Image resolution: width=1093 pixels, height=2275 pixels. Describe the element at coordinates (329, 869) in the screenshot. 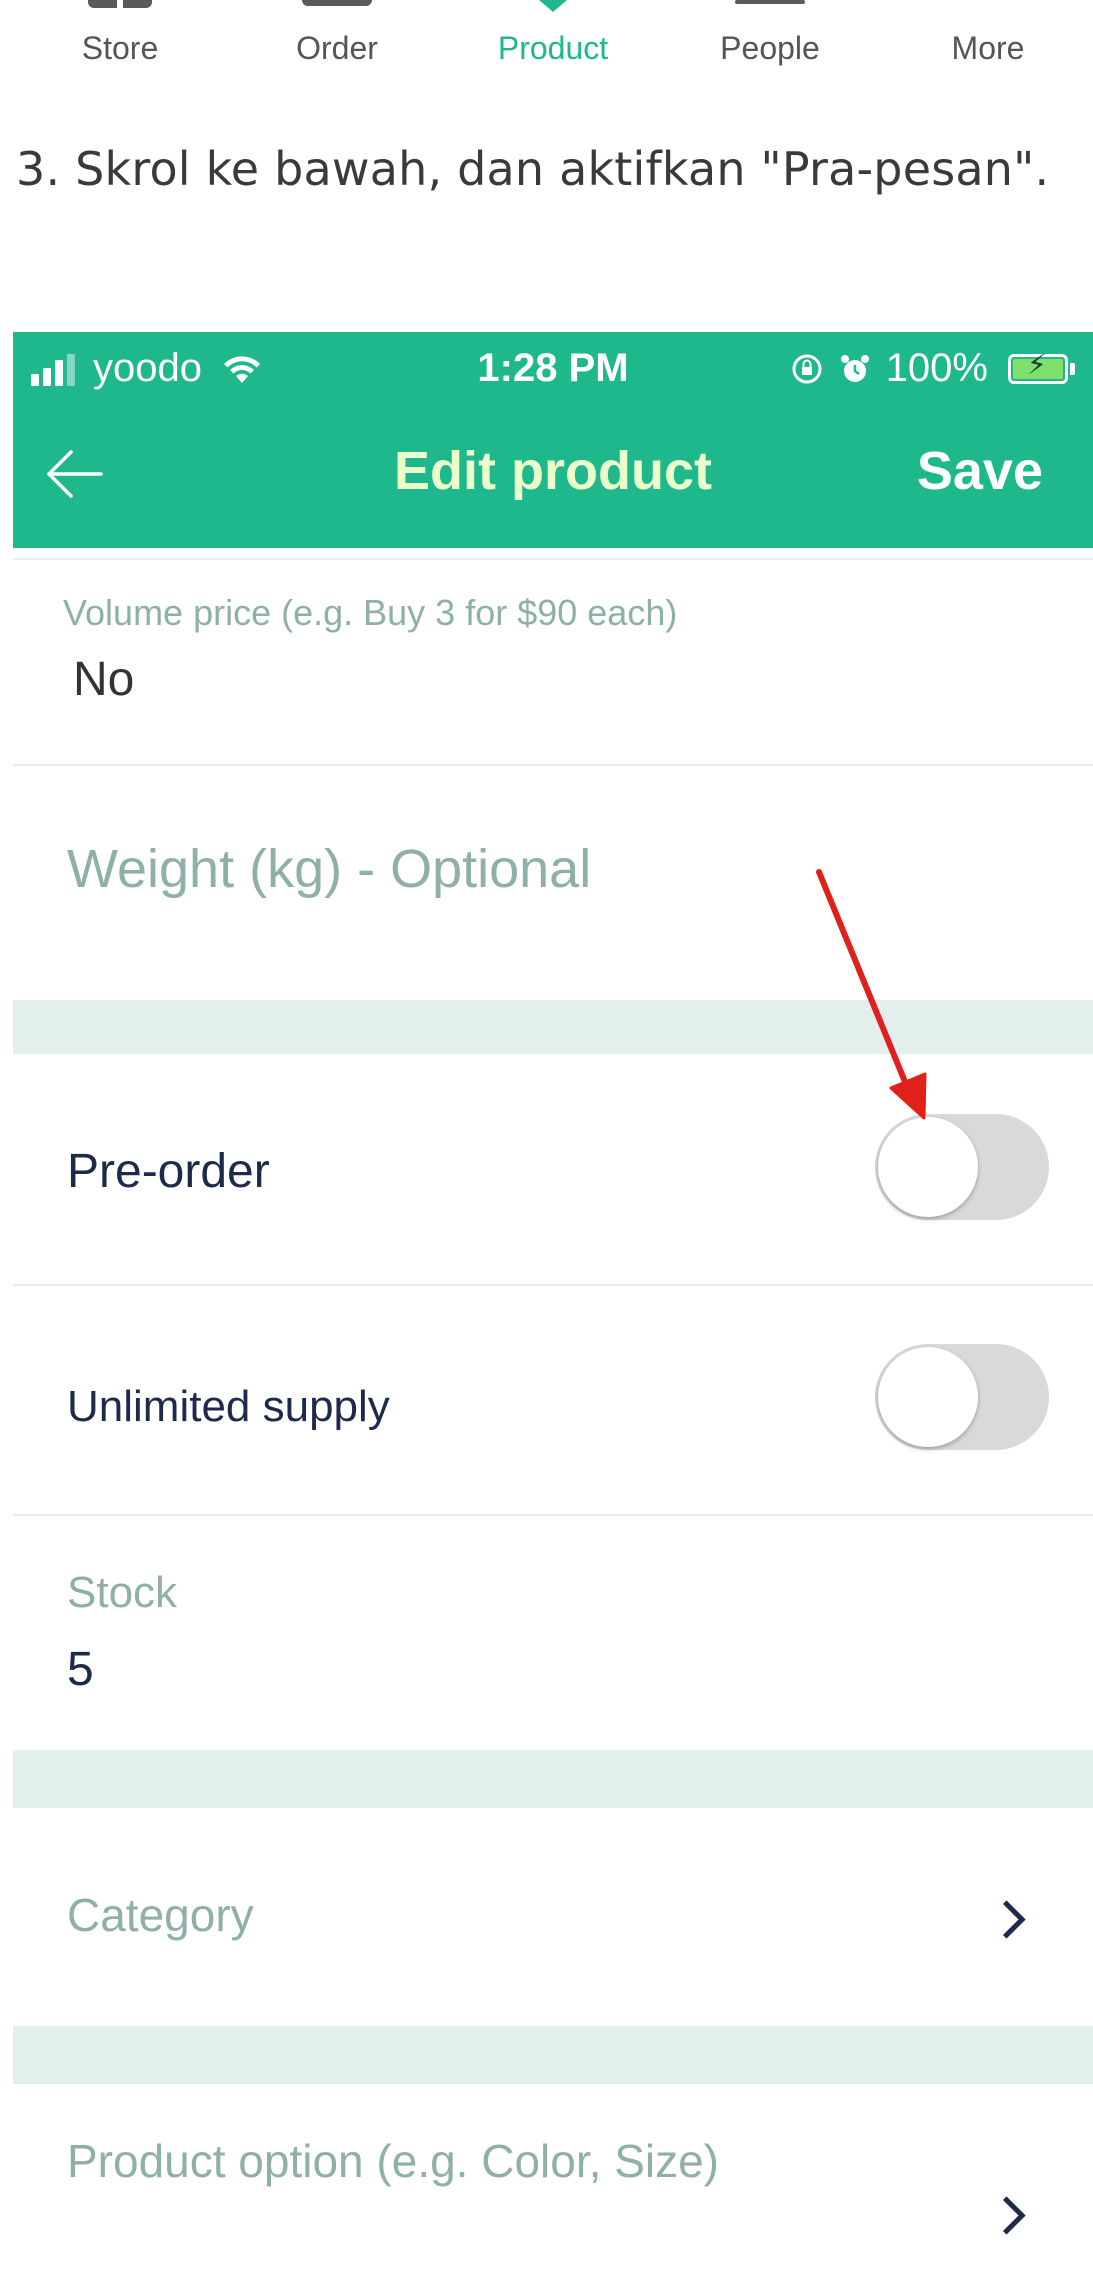

I see `weight-placeholder: Weight (kg) - Optional` at that location.